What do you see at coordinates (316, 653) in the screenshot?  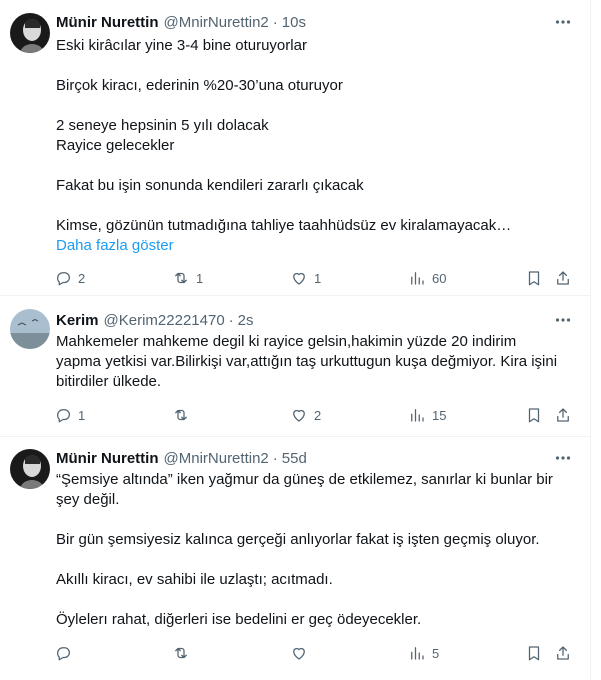 I see `tweet-actions: 5` at bounding box center [316, 653].